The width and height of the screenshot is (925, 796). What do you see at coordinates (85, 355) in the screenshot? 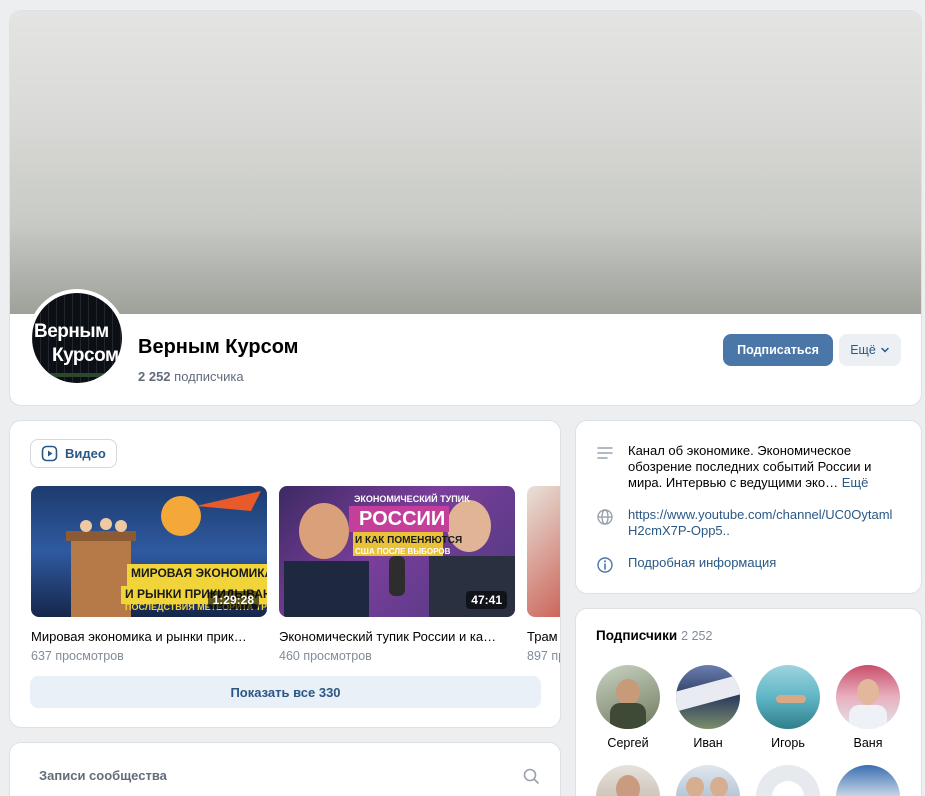
I see `avatar-logo-text-2: Курсом` at bounding box center [85, 355].